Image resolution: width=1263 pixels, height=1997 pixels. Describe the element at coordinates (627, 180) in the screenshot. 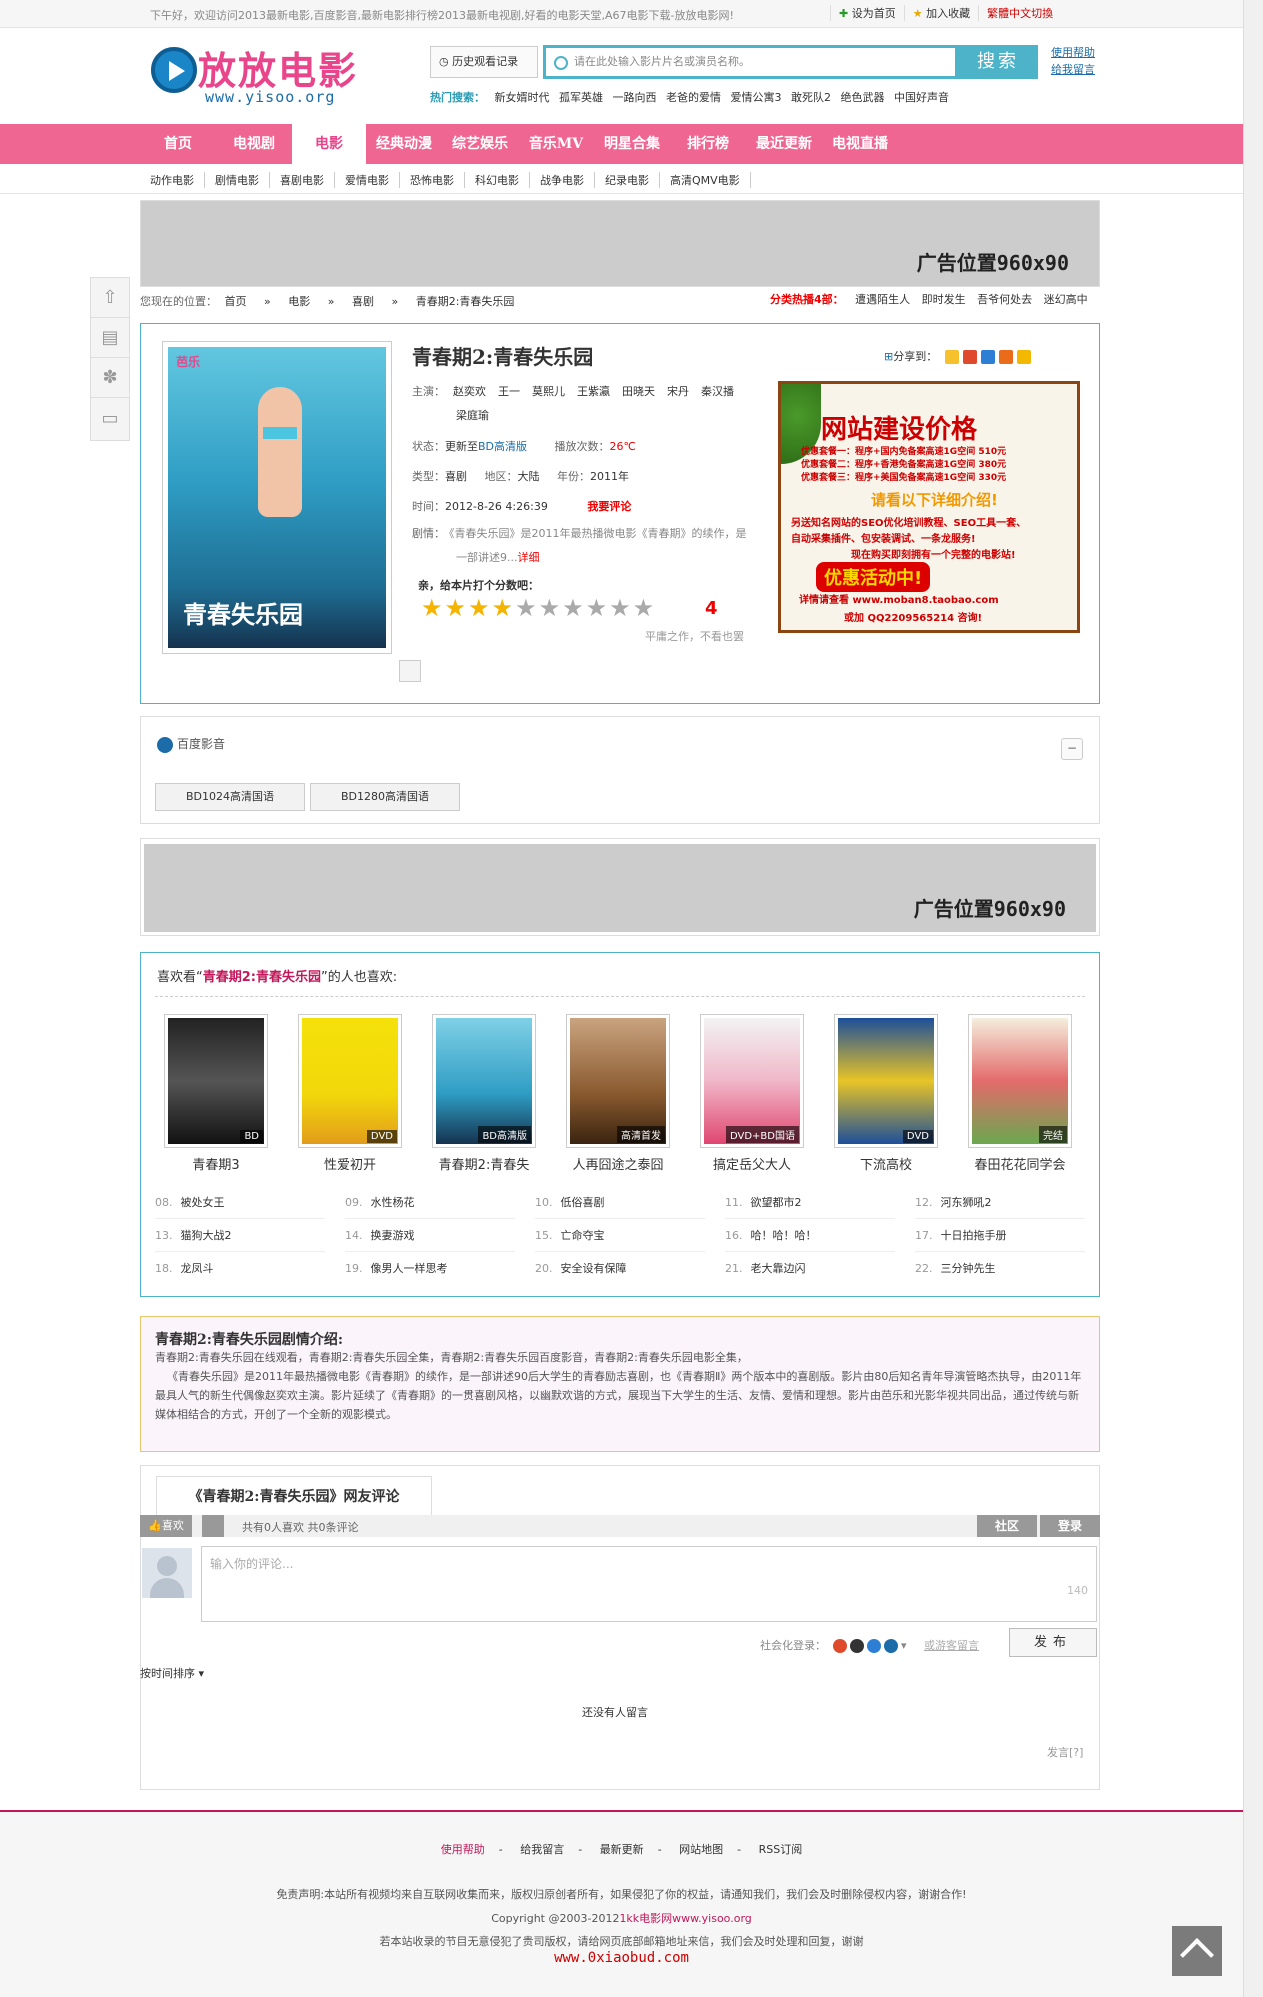

I see `subnav-item: 纪录电影` at that location.